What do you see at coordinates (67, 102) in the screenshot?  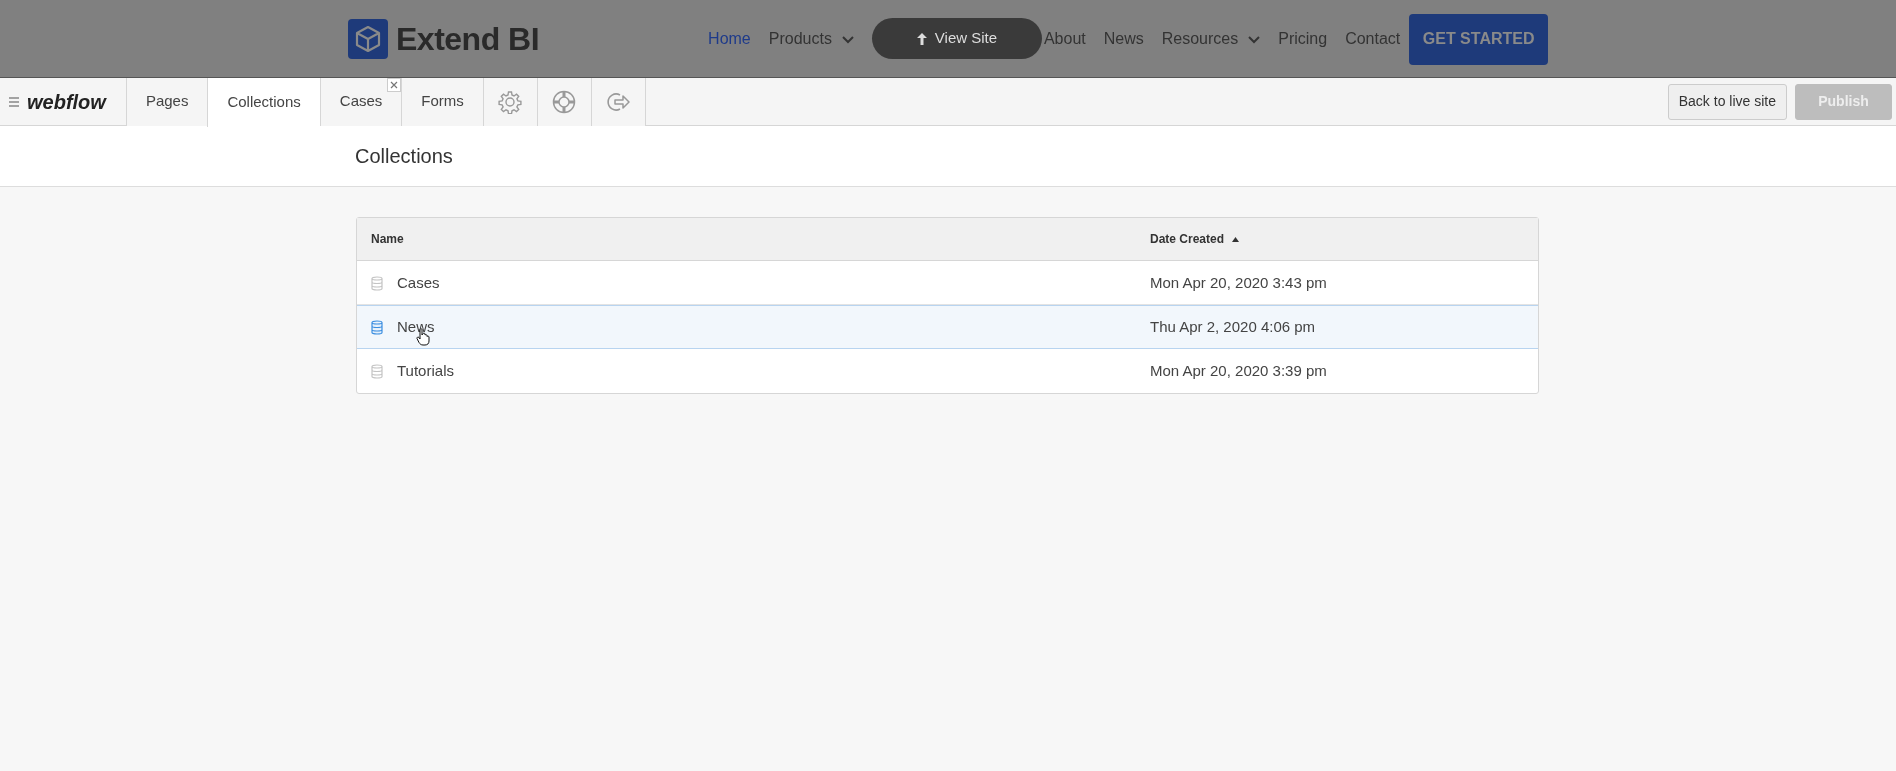 I see `webflow-logo: webflow` at bounding box center [67, 102].